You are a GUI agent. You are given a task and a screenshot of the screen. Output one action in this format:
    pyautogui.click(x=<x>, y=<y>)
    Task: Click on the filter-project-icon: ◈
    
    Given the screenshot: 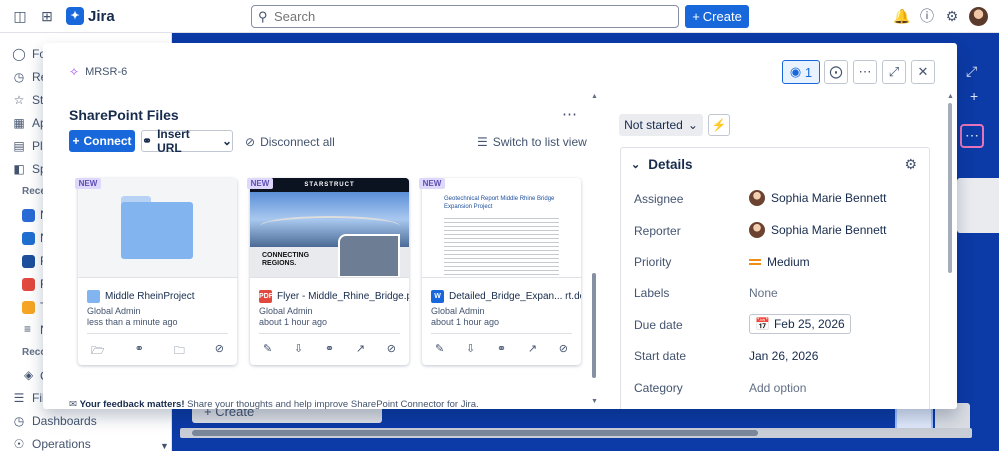 What is the action you would take?
    pyautogui.click(x=29, y=375)
    